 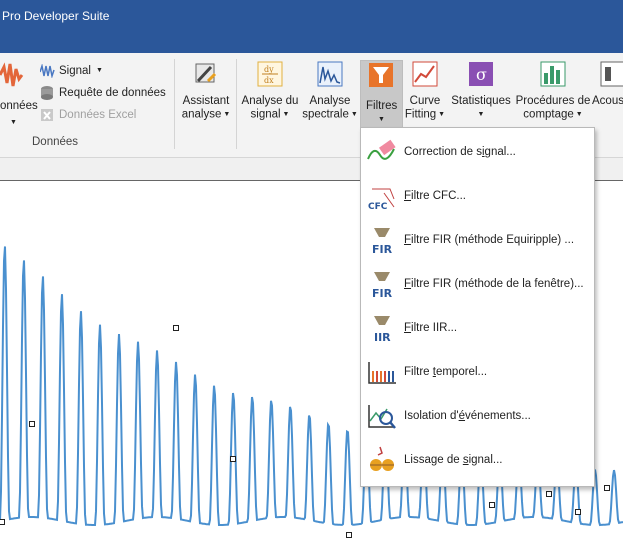 What do you see at coordinates (378, 207) in the screenshot?
I see `svg-text: CFC` at bounding box center [378, 207].